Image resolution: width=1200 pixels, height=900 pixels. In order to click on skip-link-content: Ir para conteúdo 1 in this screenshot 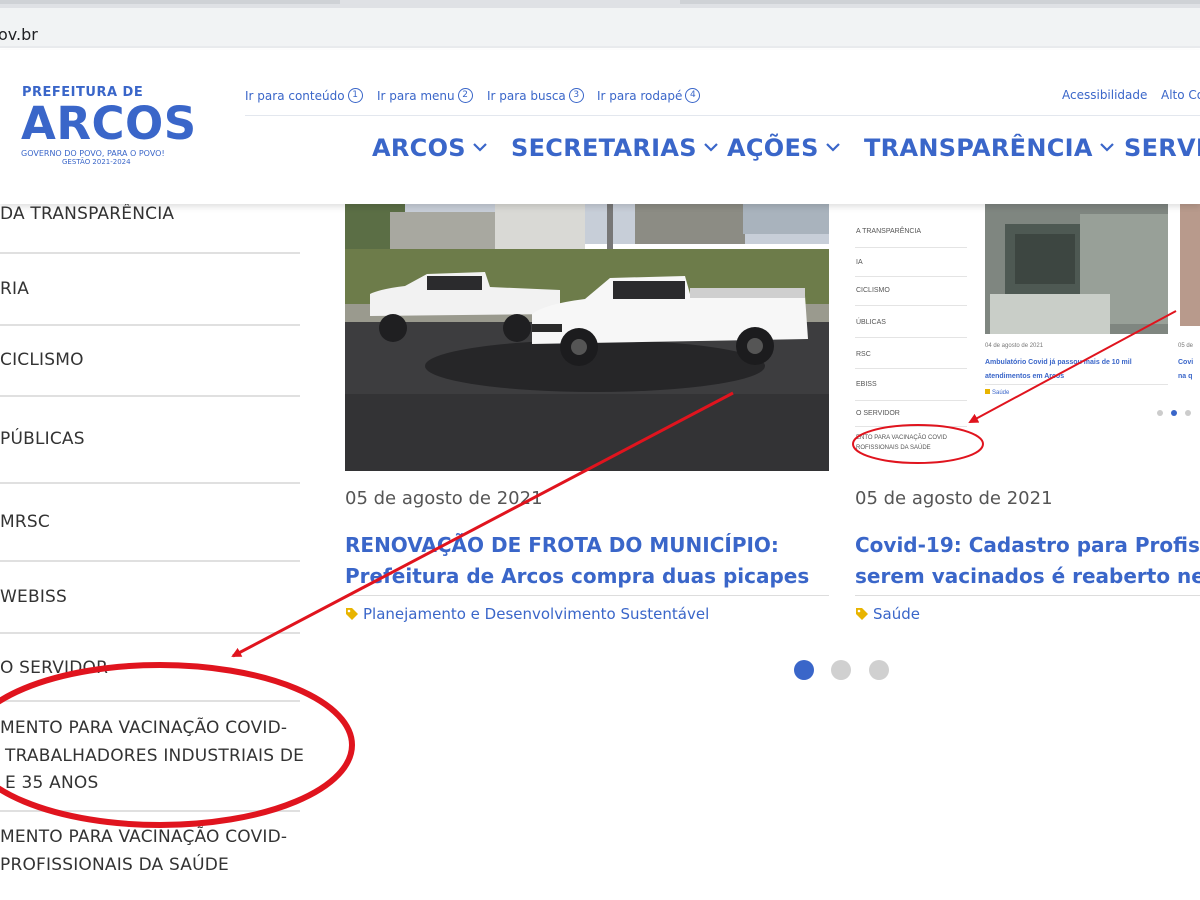, I will do `click(304, 95)`.